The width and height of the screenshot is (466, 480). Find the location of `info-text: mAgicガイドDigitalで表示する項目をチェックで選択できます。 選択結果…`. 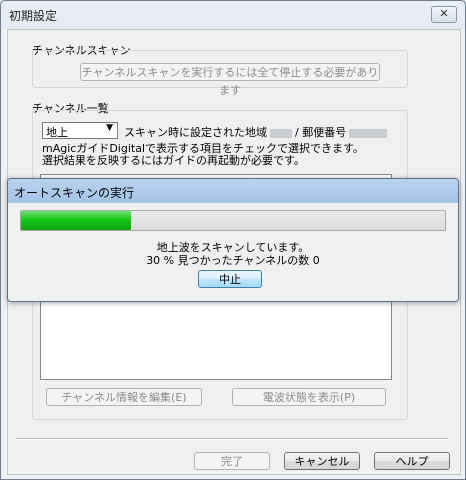

info-text: mAgicガイドDigitalで表示する項目をチェックで選択できます。 選択結果… is located at coordinates (203, 155).